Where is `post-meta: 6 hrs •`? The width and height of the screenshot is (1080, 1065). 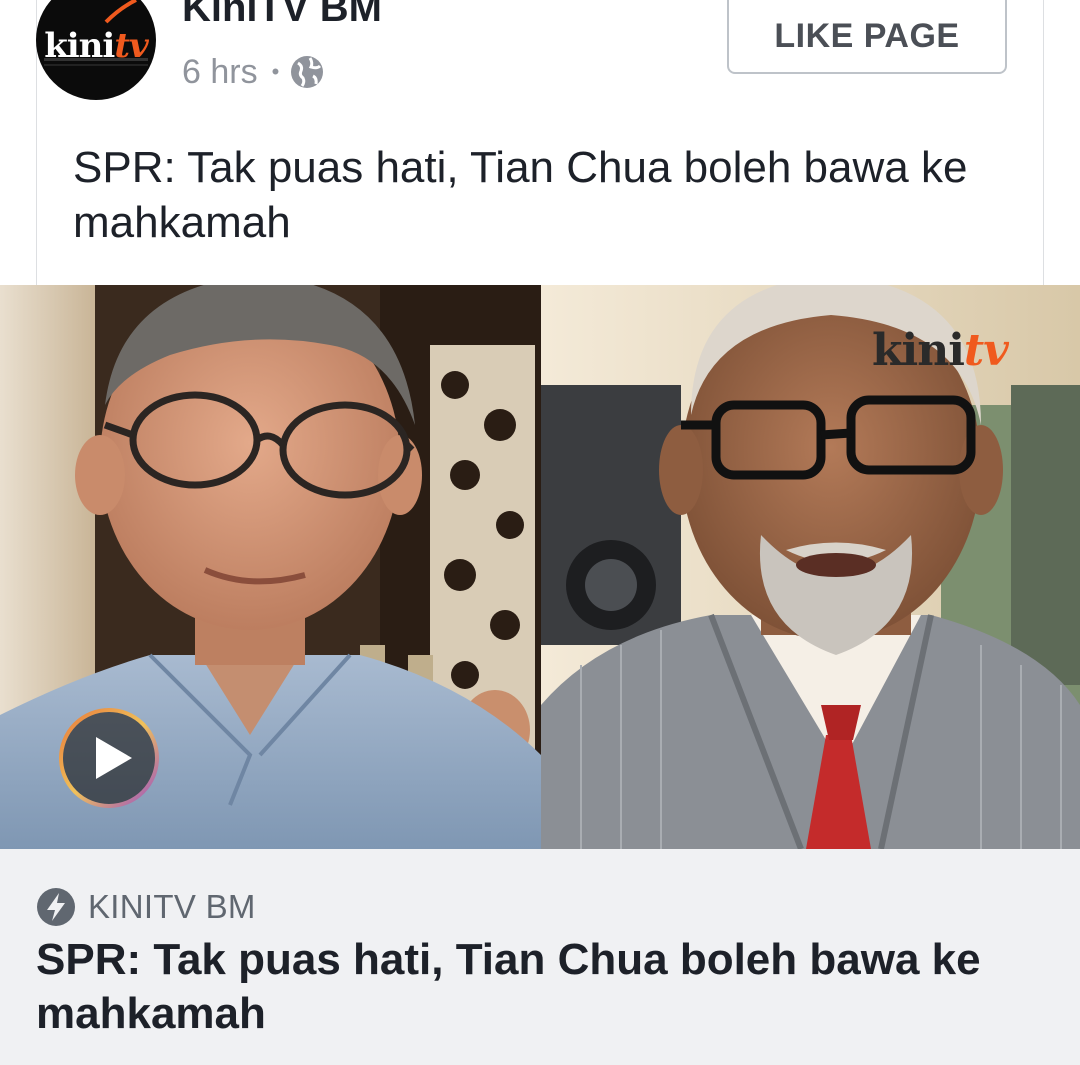
post-meta: 6 hrs • is located at coordinates (253, 72).